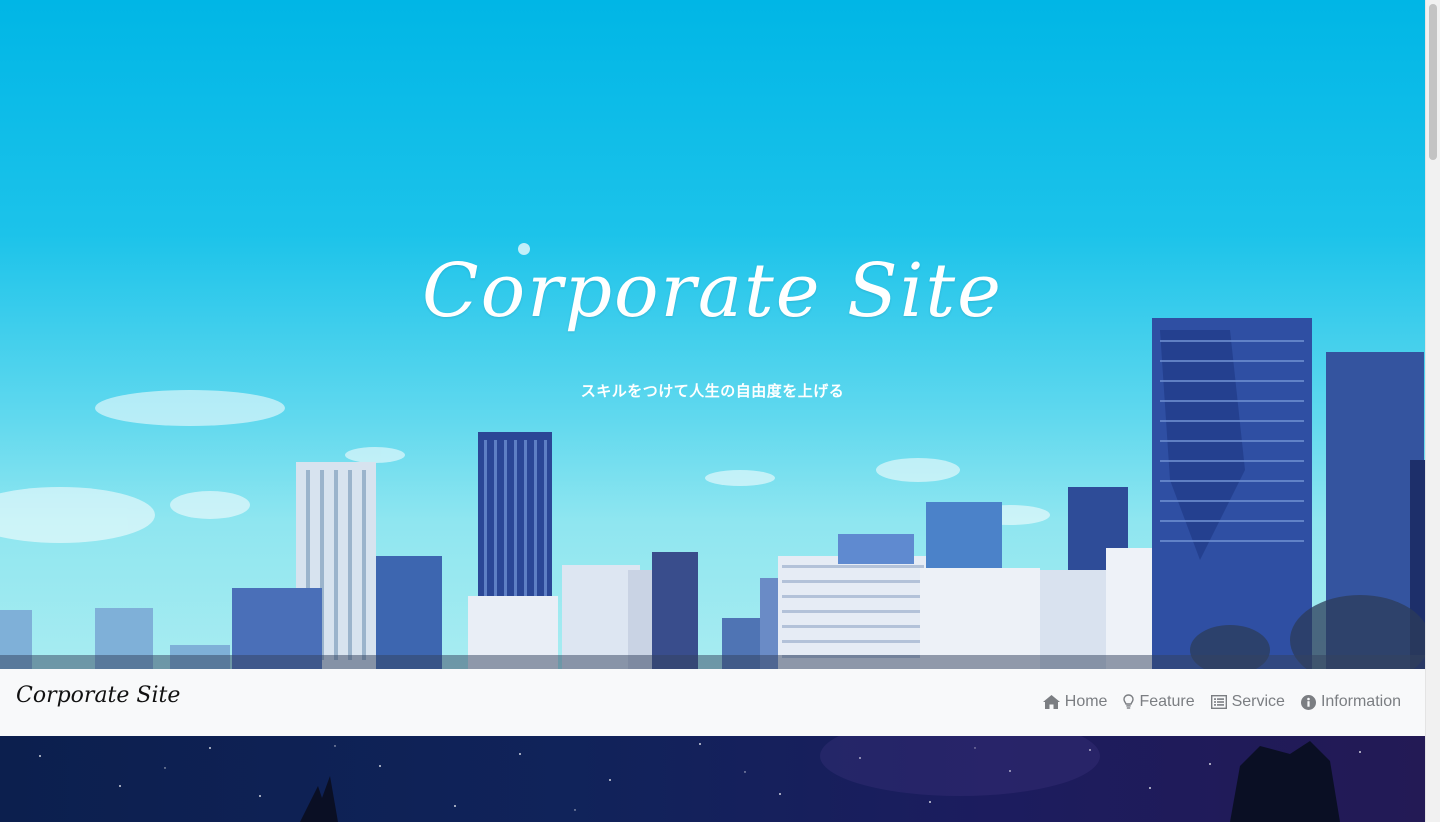  Describe the element at coordinates (98, 695) in the screenshot. I see `navbar-brand: Corporate Site` at that location.